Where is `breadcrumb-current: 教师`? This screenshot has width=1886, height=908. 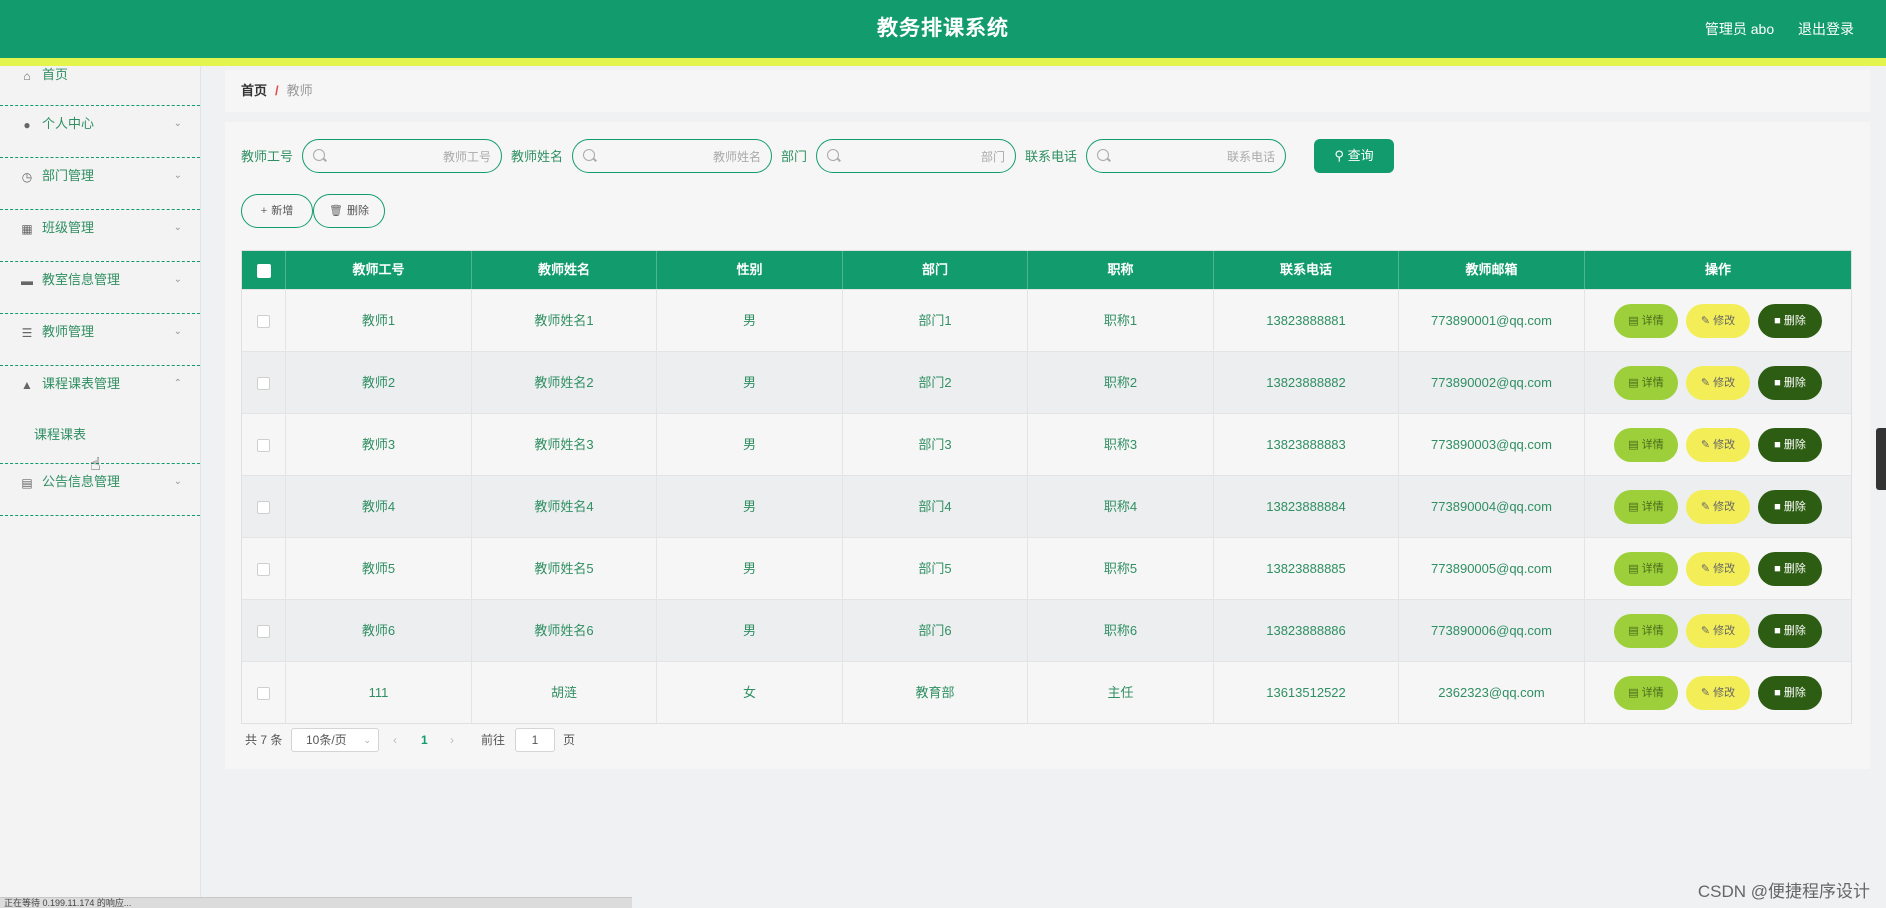
breadcrumb-current: 教师 is located at coordinates (299, 90).